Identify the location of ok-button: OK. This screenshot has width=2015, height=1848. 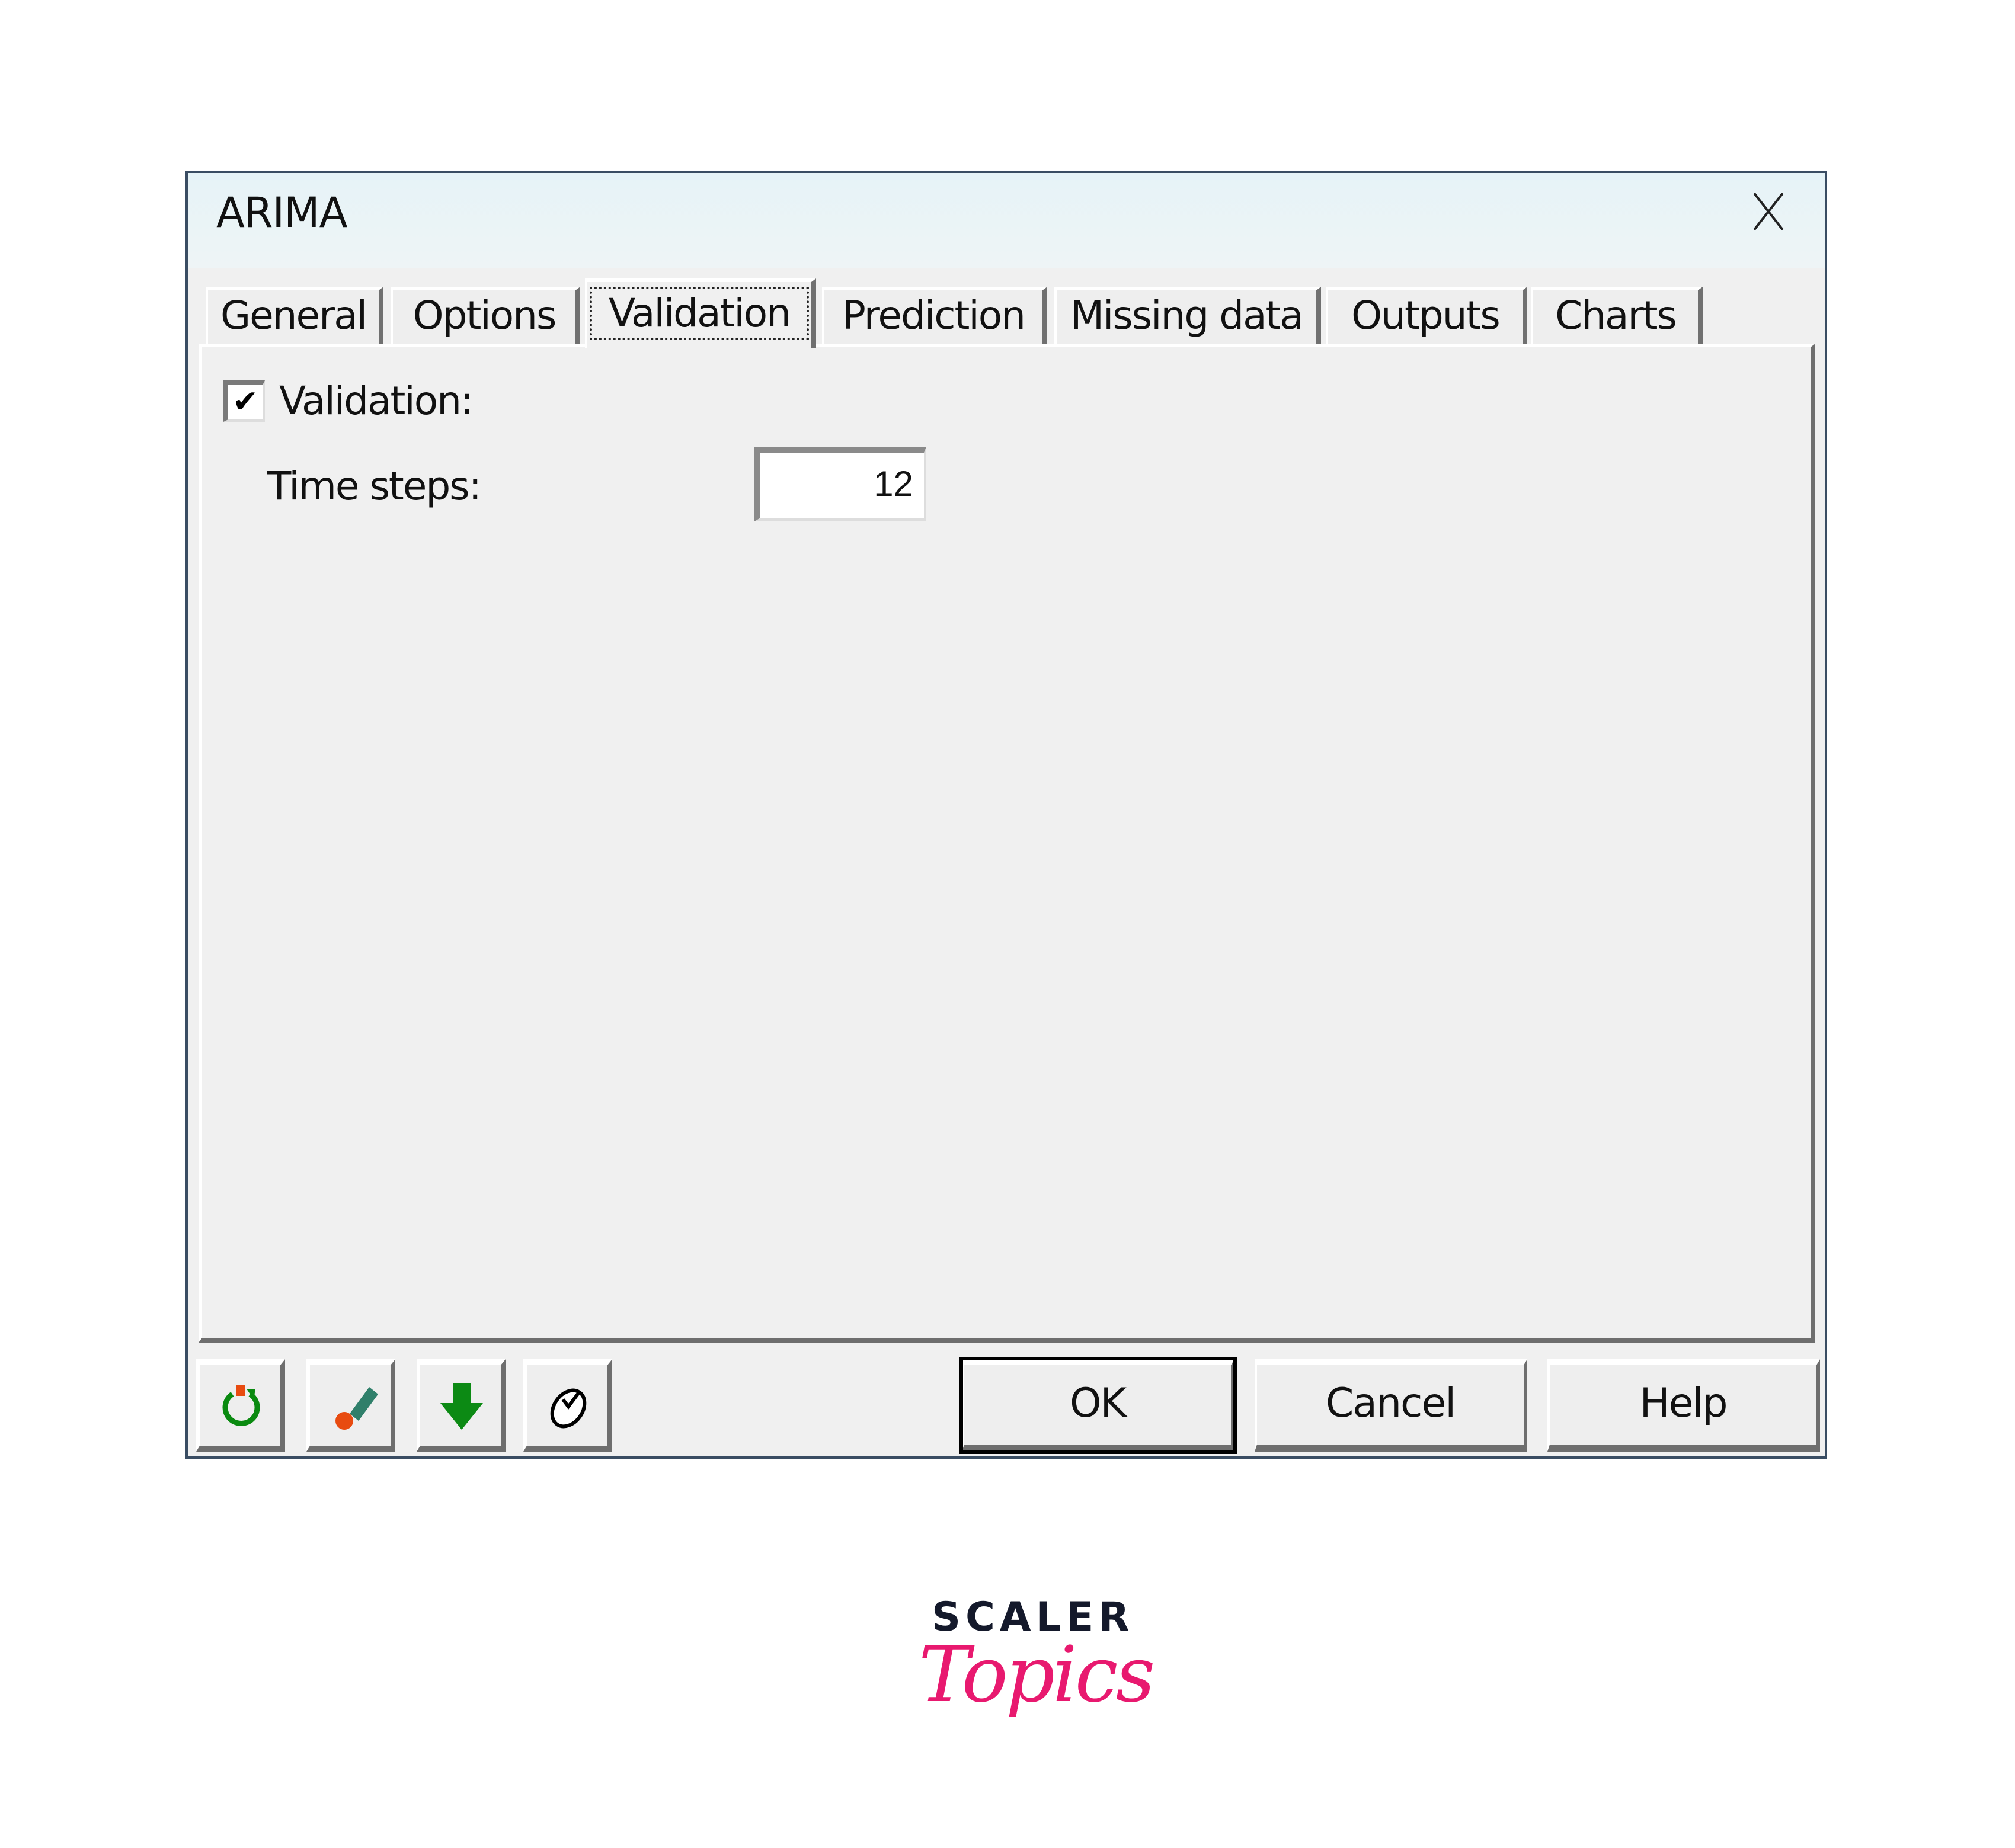
(1098, 1405).